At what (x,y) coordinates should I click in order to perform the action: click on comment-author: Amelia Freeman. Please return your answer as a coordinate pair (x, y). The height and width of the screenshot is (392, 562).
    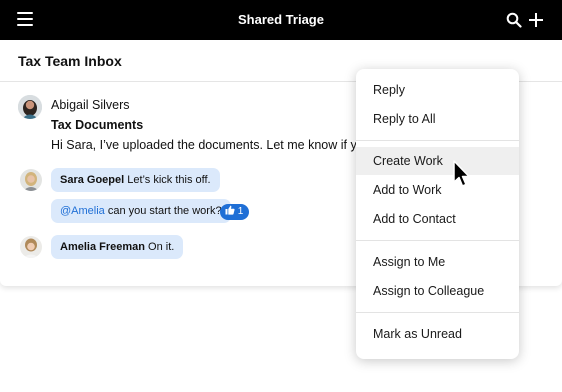
    Looking at the image, I should click on (102, 247).